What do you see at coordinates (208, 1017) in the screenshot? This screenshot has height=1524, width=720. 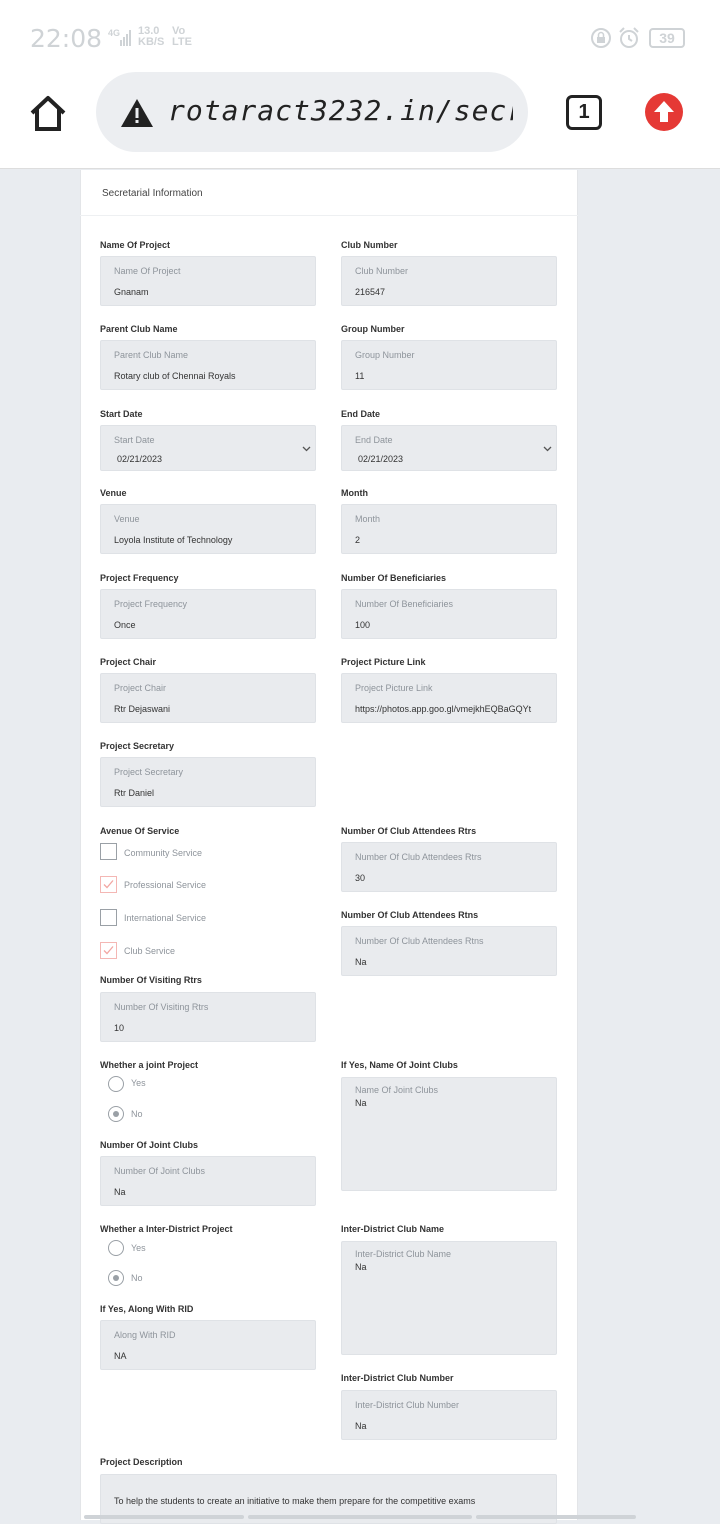 I see `visiting-rtrs-input: Number Of Visiting Rtrs 10` at bounding box center [208, 1017].